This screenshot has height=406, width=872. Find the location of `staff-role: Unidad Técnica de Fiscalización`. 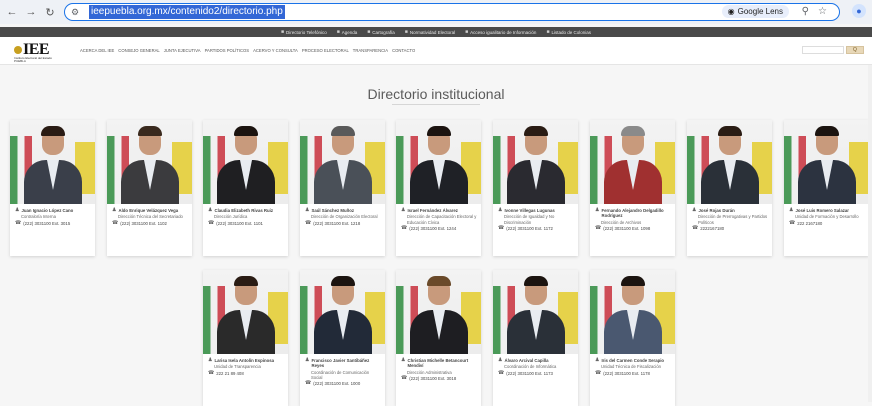

staff-role: Unidad Técnica de Fiscalización is located at coordinates (631, 367).